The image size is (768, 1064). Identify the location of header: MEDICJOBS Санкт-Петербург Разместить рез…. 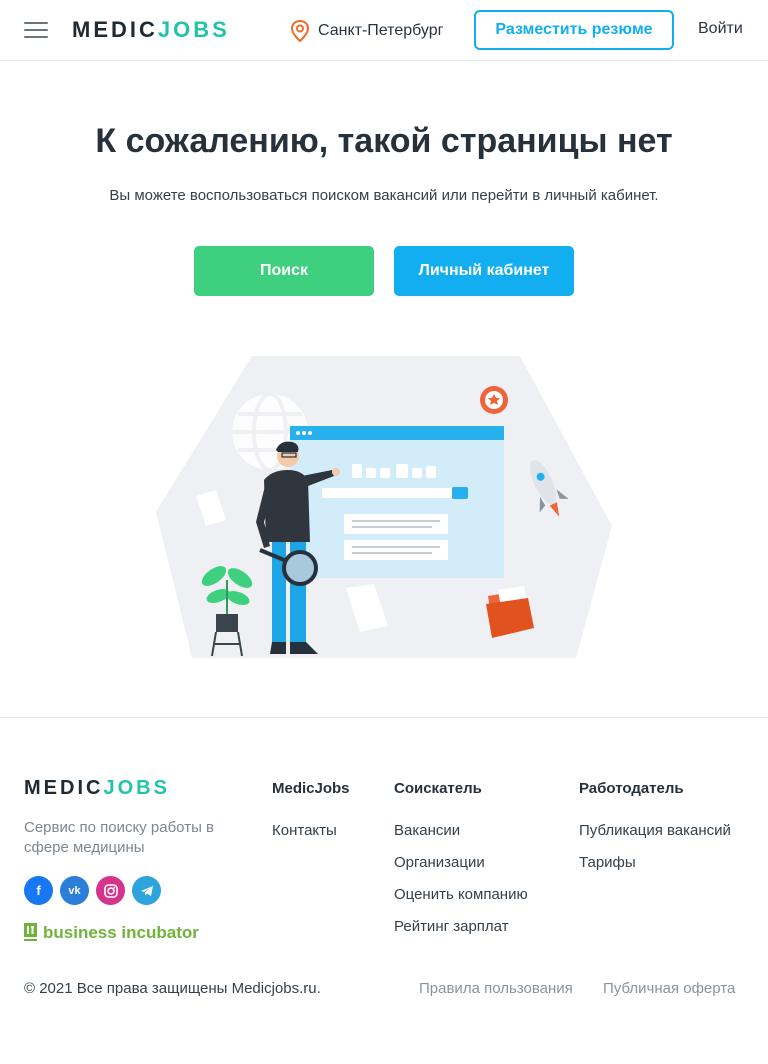
(384, 30).